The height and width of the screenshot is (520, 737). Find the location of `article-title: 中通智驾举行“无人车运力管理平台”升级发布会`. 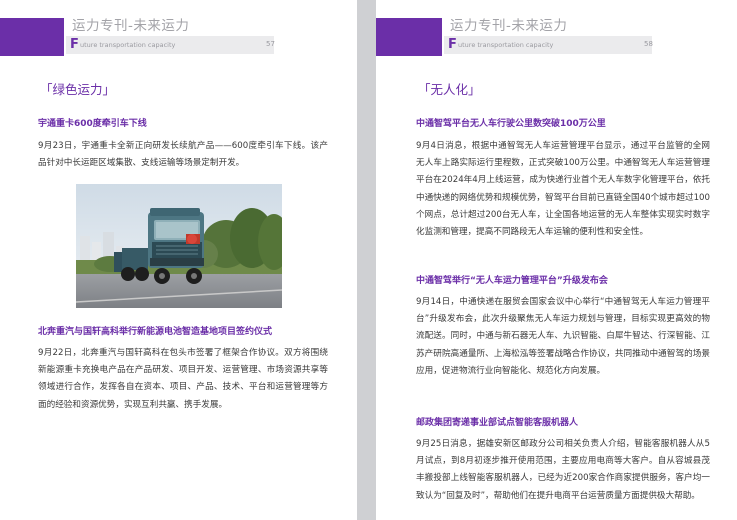

article-title: 中通智驾举行“无人车运力管理平台”升级发布会 is located at coordinates (512, 281).